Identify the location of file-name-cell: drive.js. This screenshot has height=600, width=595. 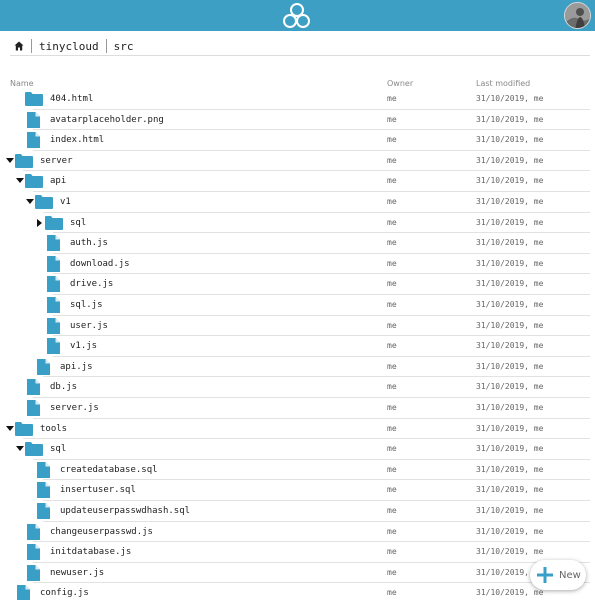
(74, 284).